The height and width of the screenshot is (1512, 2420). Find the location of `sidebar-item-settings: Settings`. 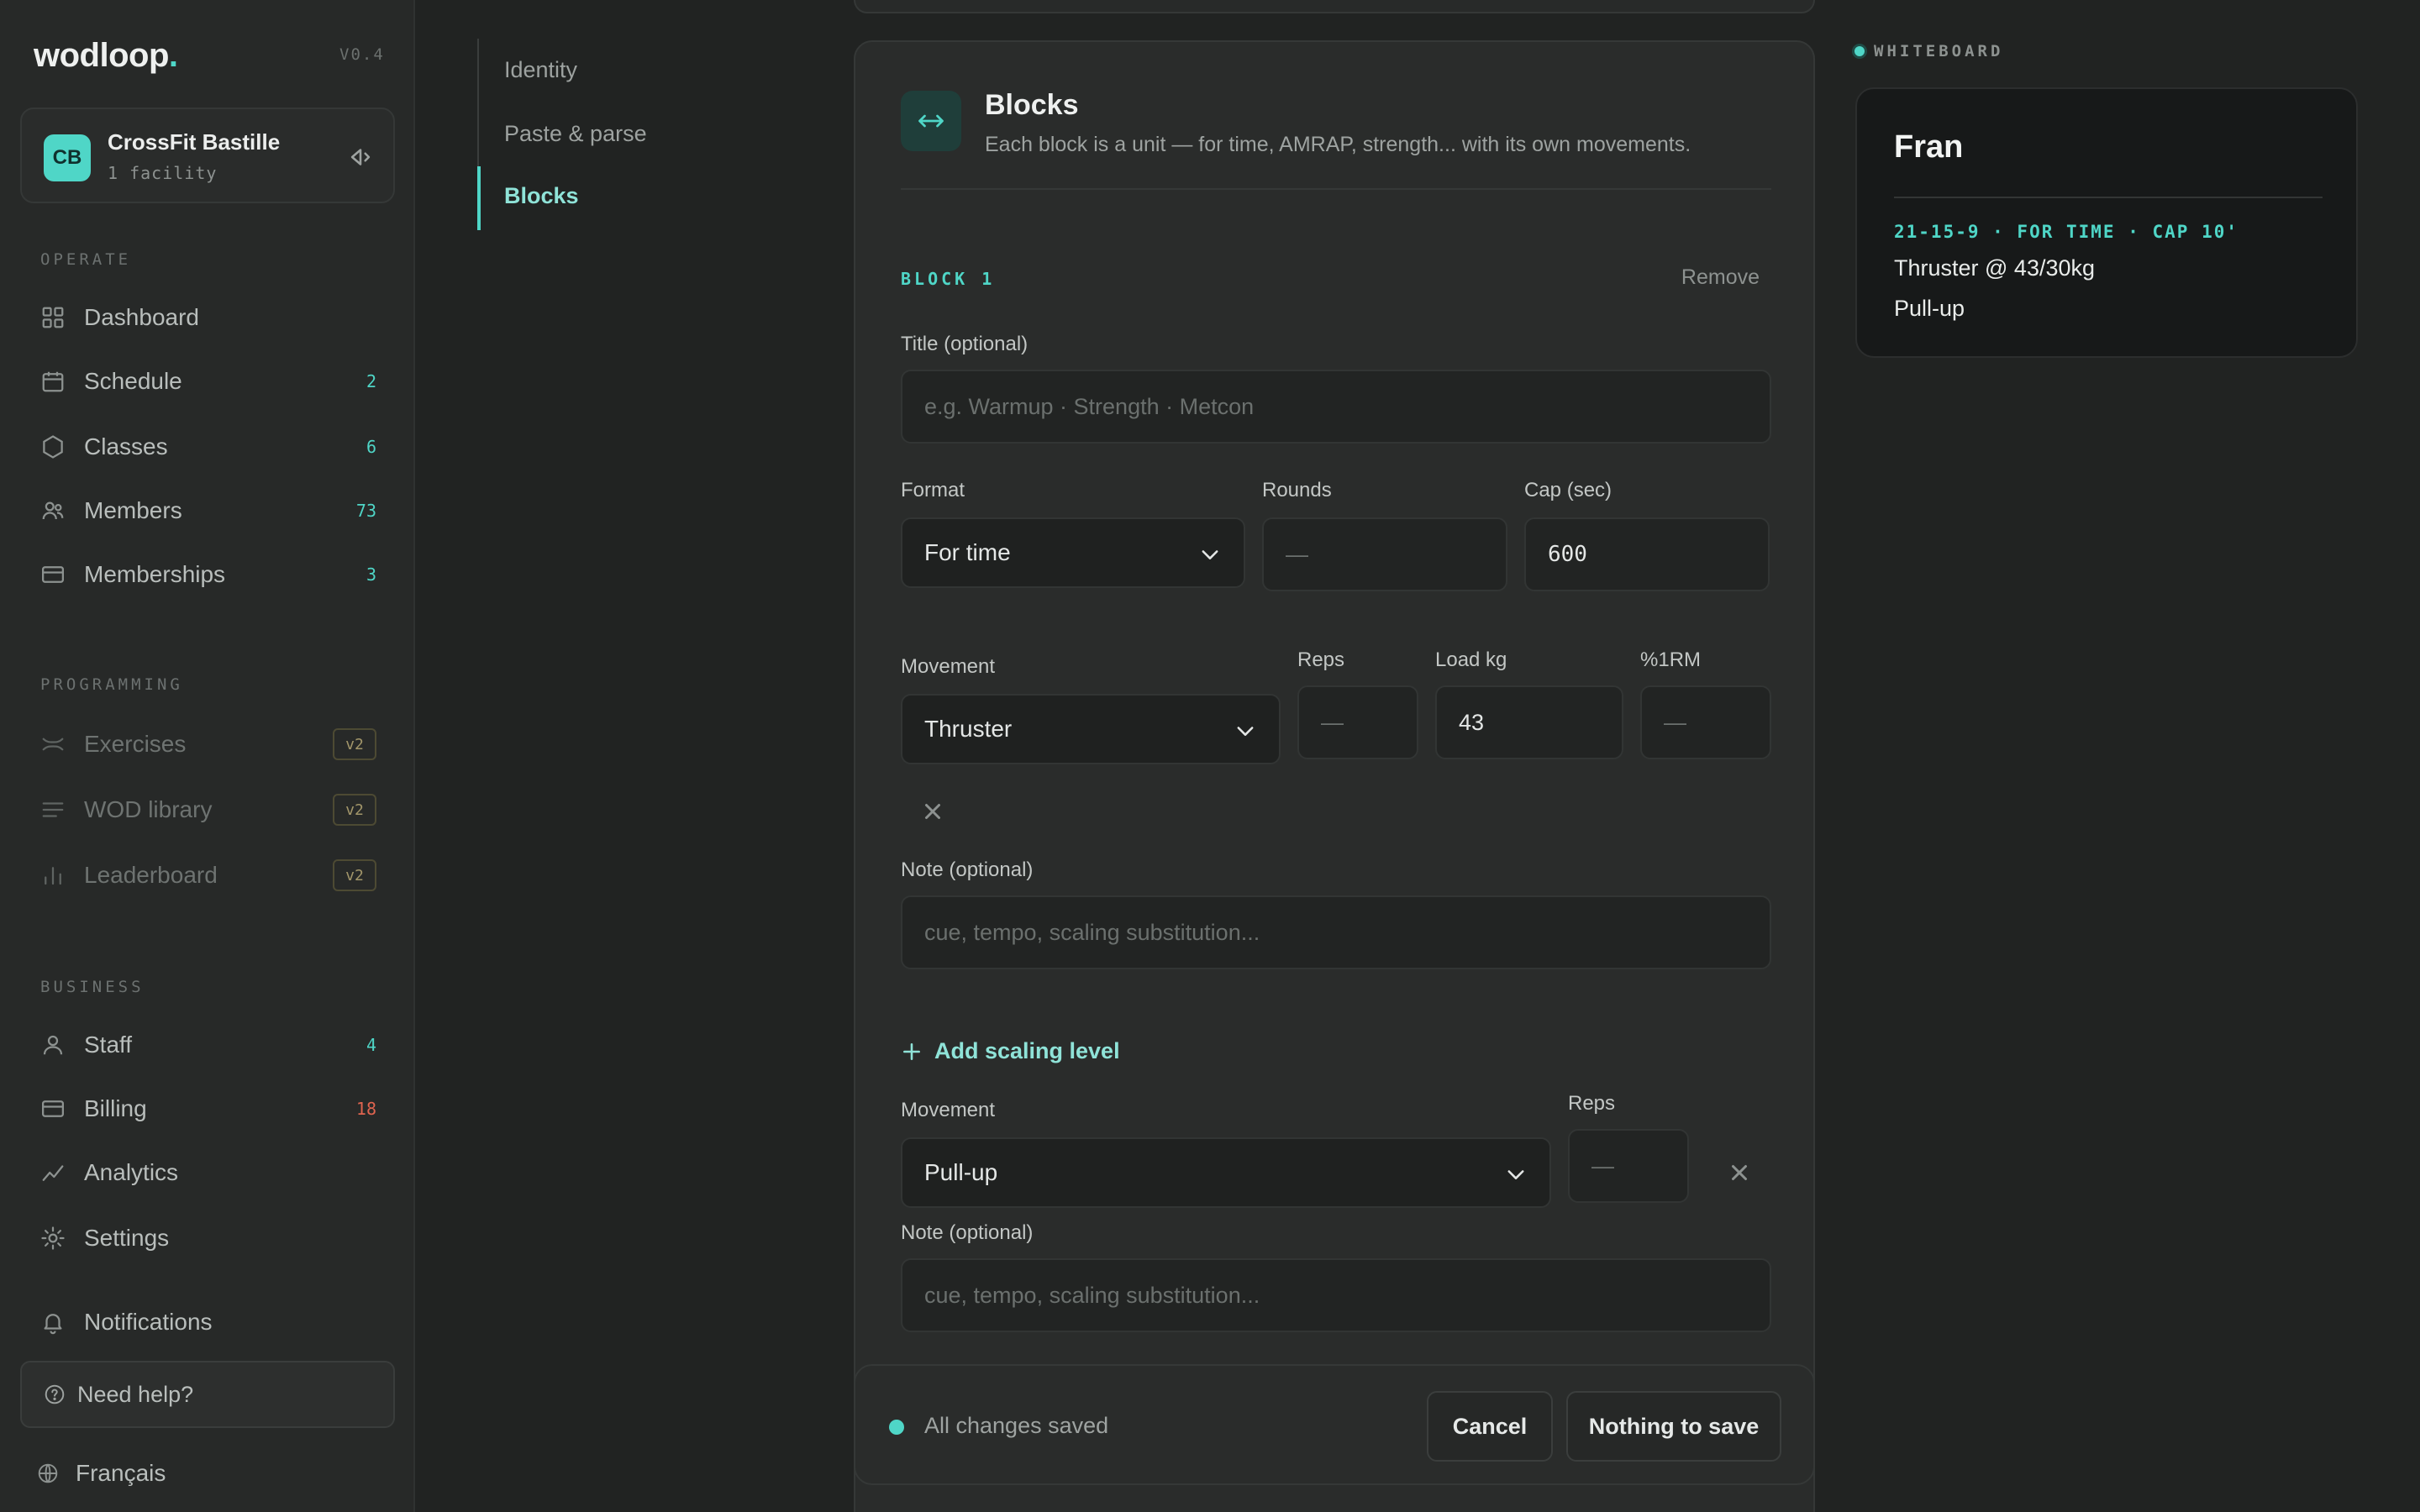

sidebar-item-settings: Settings is located at coordinates (208, 1238).